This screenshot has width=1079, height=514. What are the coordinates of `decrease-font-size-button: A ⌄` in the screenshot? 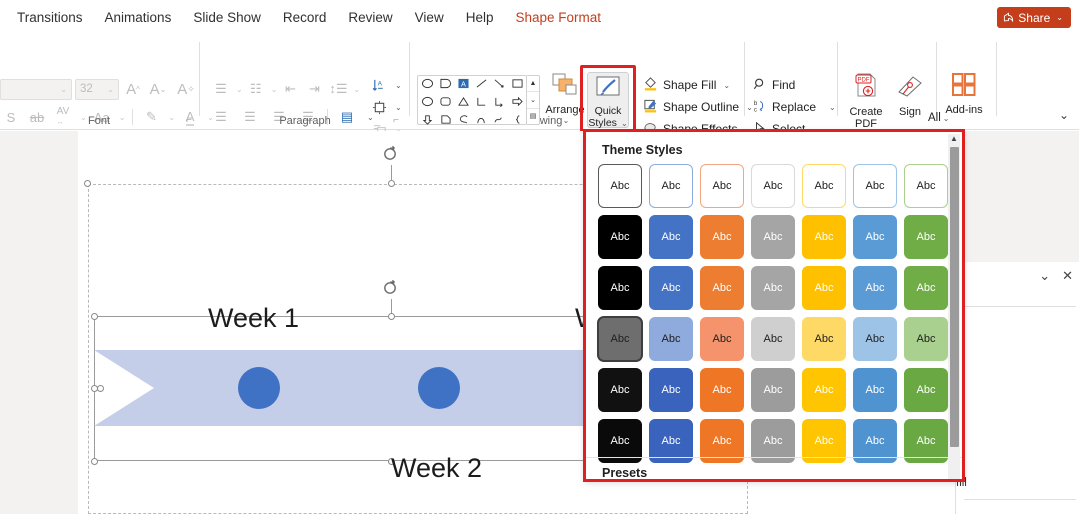 It's located at (158, 89).